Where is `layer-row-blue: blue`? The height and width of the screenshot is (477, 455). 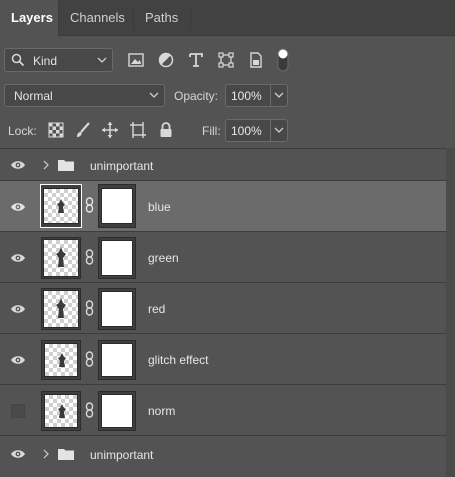 layer-row-blue: blue is located at coordinates (223, 205).